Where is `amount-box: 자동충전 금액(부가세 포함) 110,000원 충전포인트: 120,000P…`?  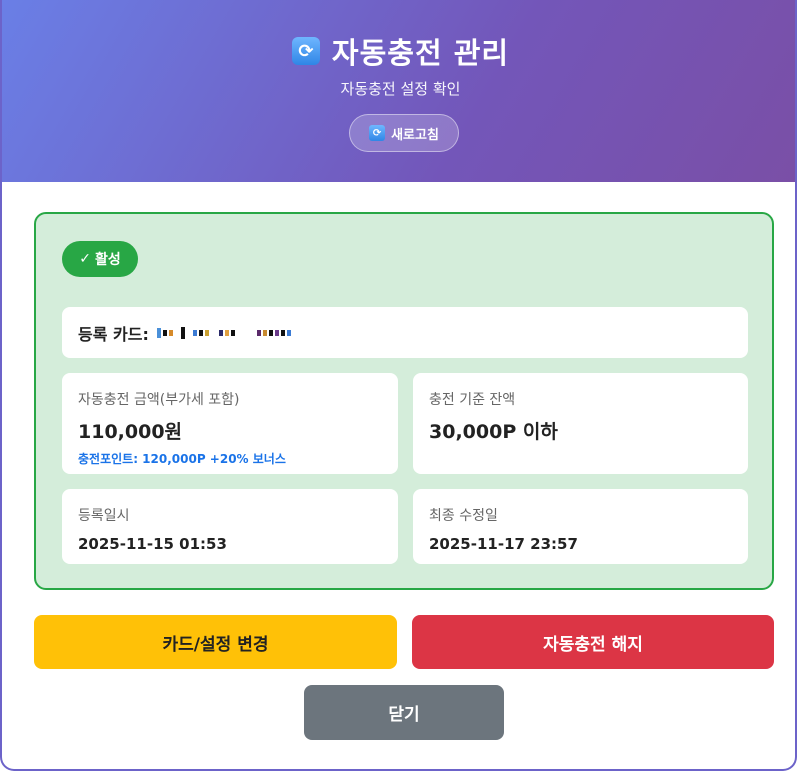
amount-box: 자동충전 금액(부가세 포함) 110,000원 충전포인트: 120,000P… is located at coordinates (230, 423).